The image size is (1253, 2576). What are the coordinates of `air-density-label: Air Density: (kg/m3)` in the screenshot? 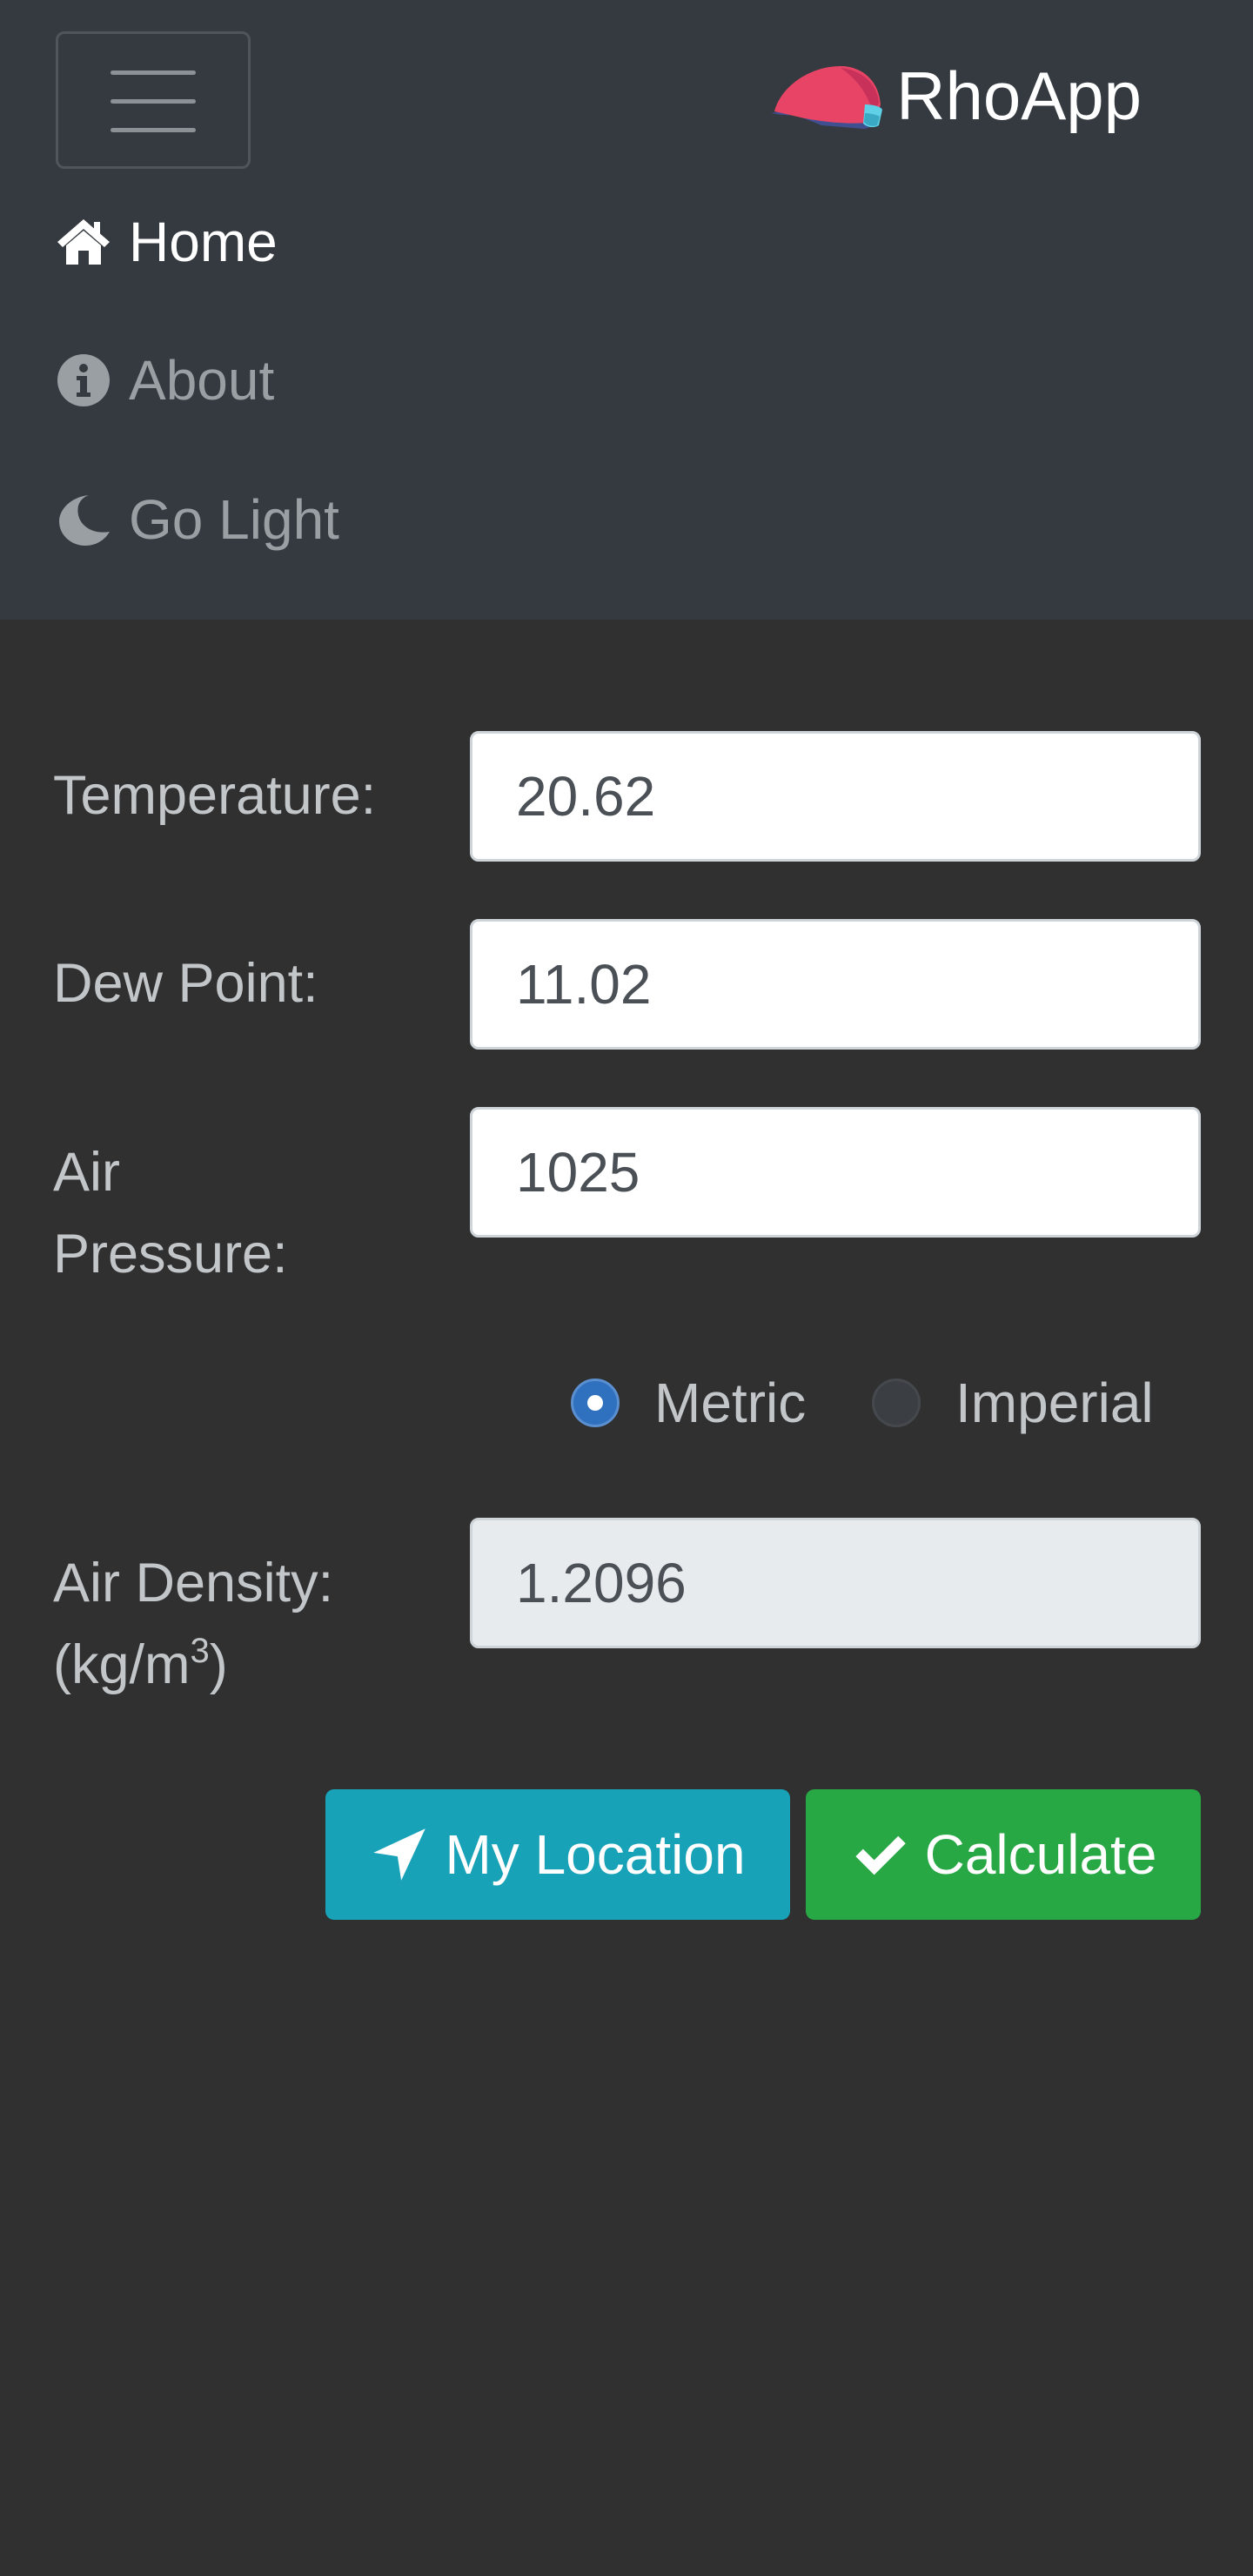 It's located at (193, 1624).